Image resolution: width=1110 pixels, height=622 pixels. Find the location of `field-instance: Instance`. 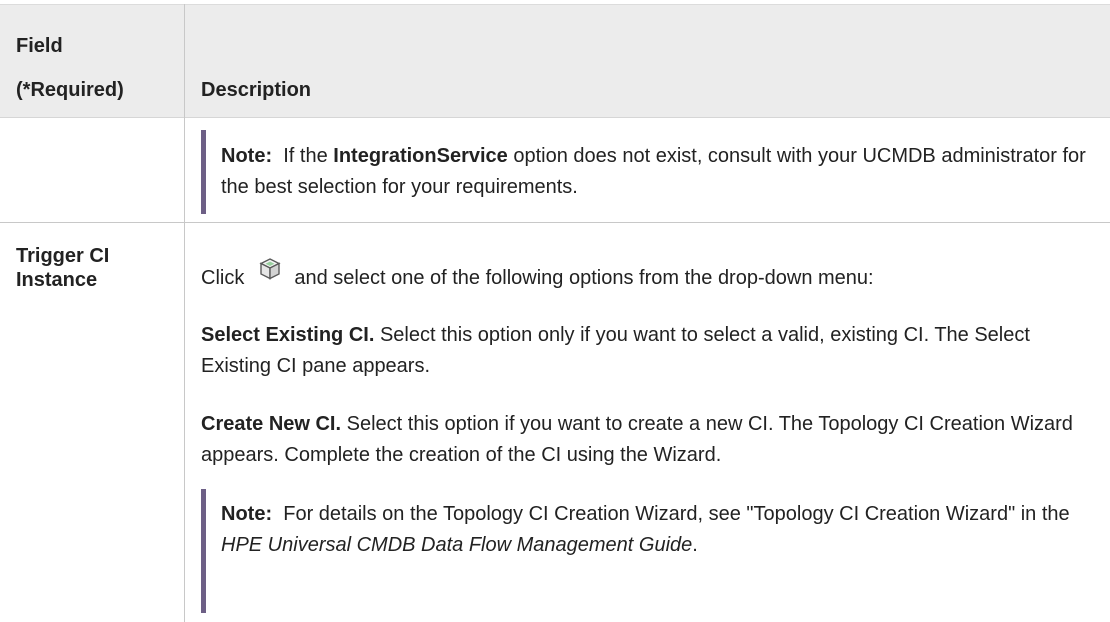

field-instance: Instance is located at coordinates (57, 280).